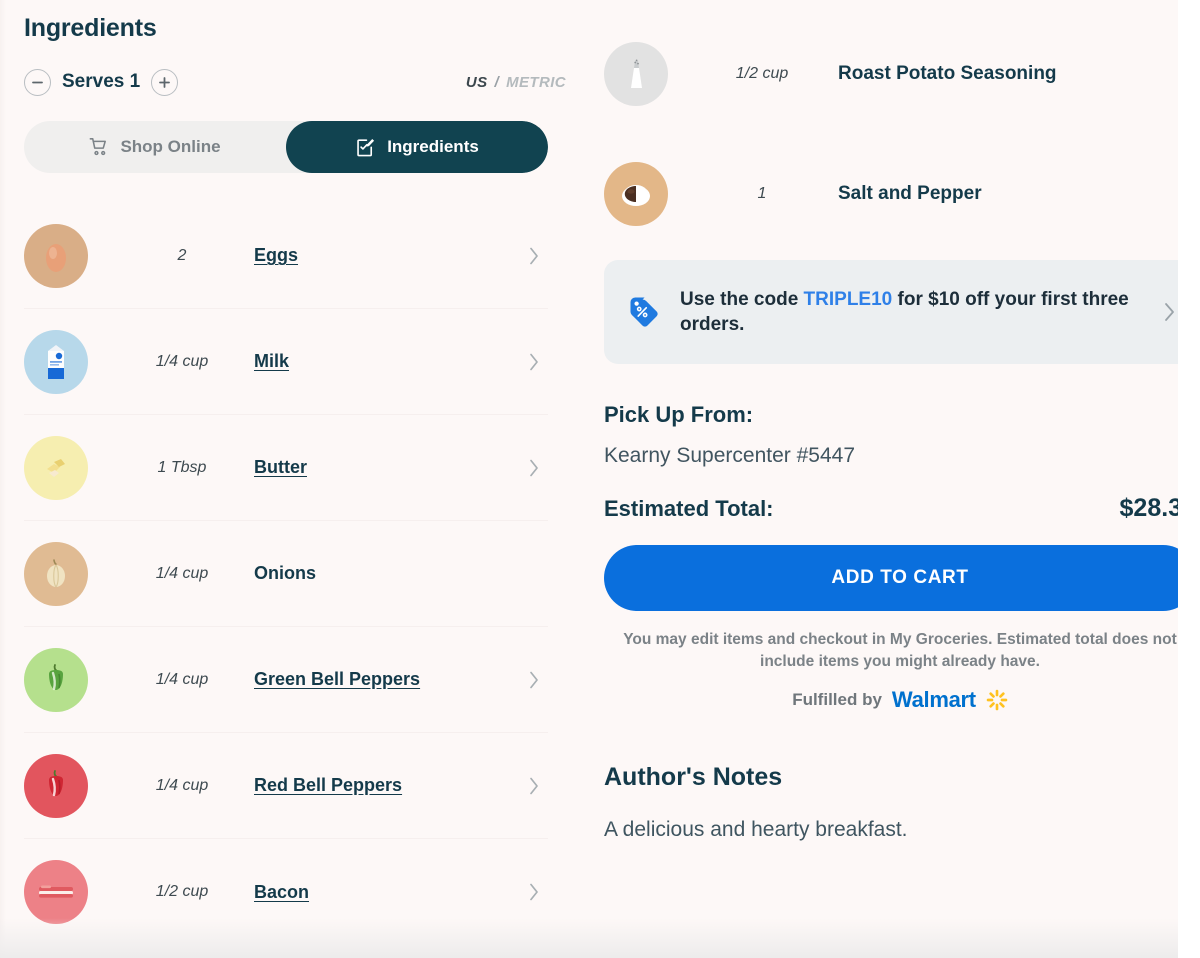 This screenshot has height=958, width=1200. Describe the element at coordinates (636, 74) in the screenshot. I see `seasoning-shaker-icon` at that location.